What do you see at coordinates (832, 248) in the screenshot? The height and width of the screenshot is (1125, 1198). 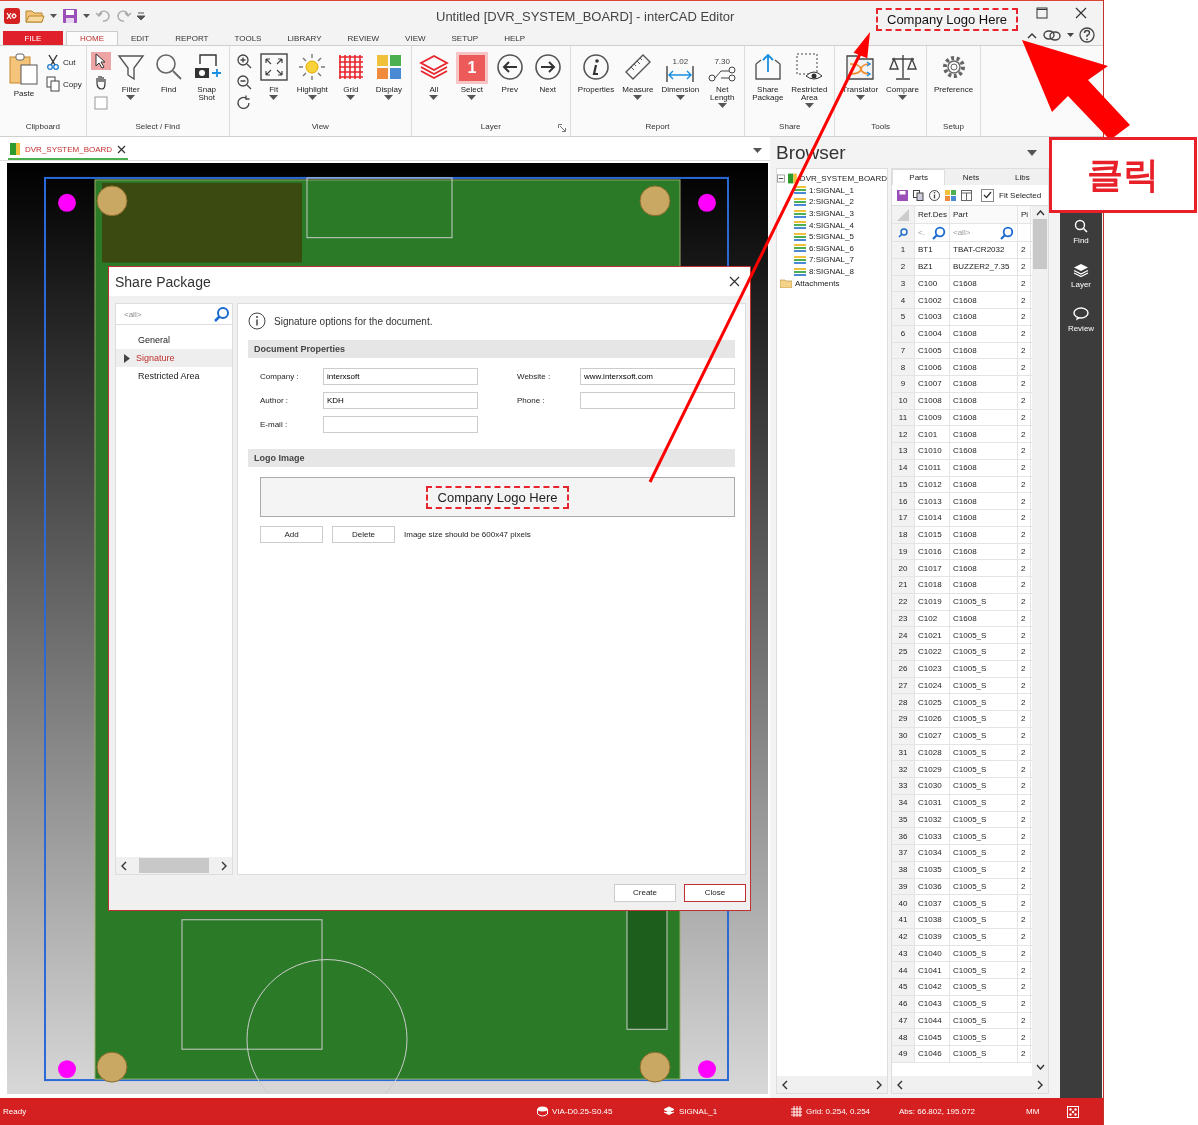 I see `tree-item: 6:SIGNAL_6` at bounding box center [832, 248].